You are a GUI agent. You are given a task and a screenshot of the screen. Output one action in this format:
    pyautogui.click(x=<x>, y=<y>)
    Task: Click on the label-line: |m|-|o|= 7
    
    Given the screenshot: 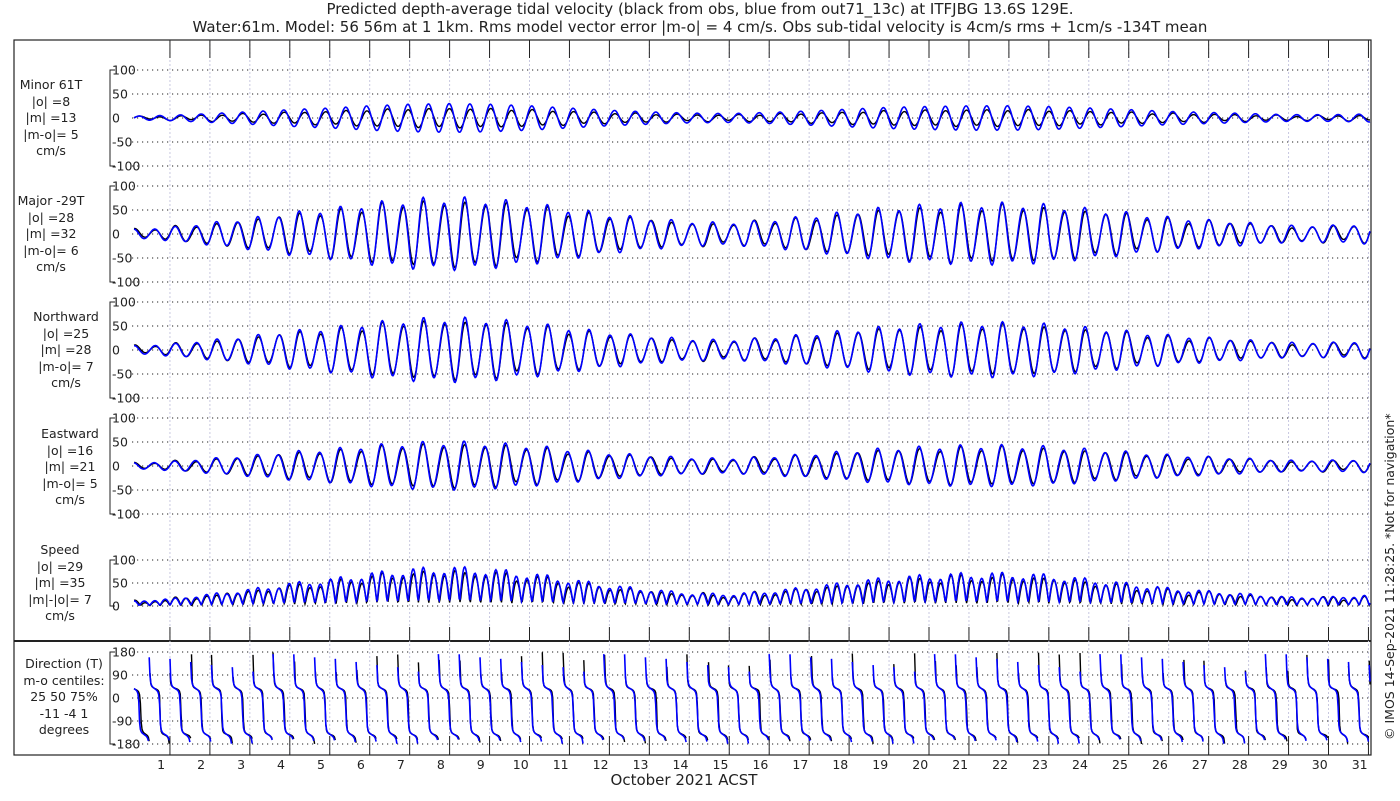 What is the action you would take?
    pyautogui.click(x=60, y=599)
    